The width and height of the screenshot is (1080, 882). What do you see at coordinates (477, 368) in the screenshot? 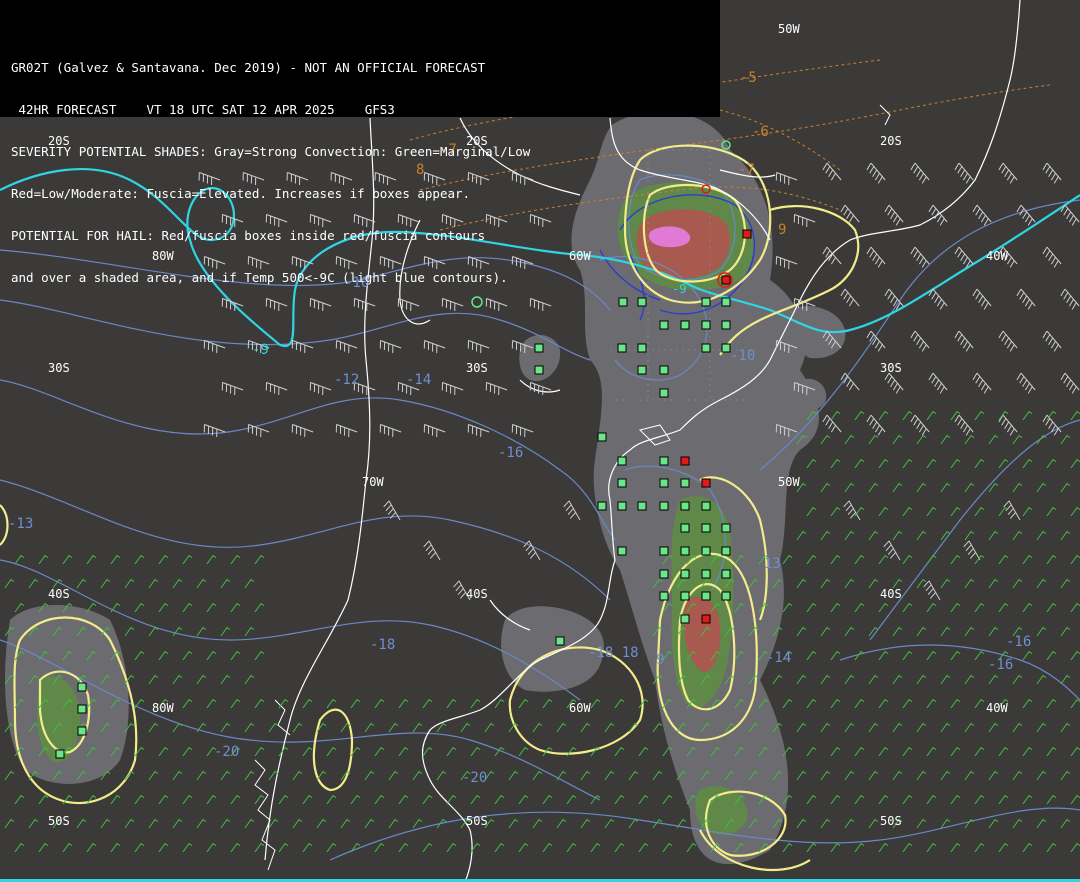
I see `lat-label: 30S` at bounding box center [477, 368].